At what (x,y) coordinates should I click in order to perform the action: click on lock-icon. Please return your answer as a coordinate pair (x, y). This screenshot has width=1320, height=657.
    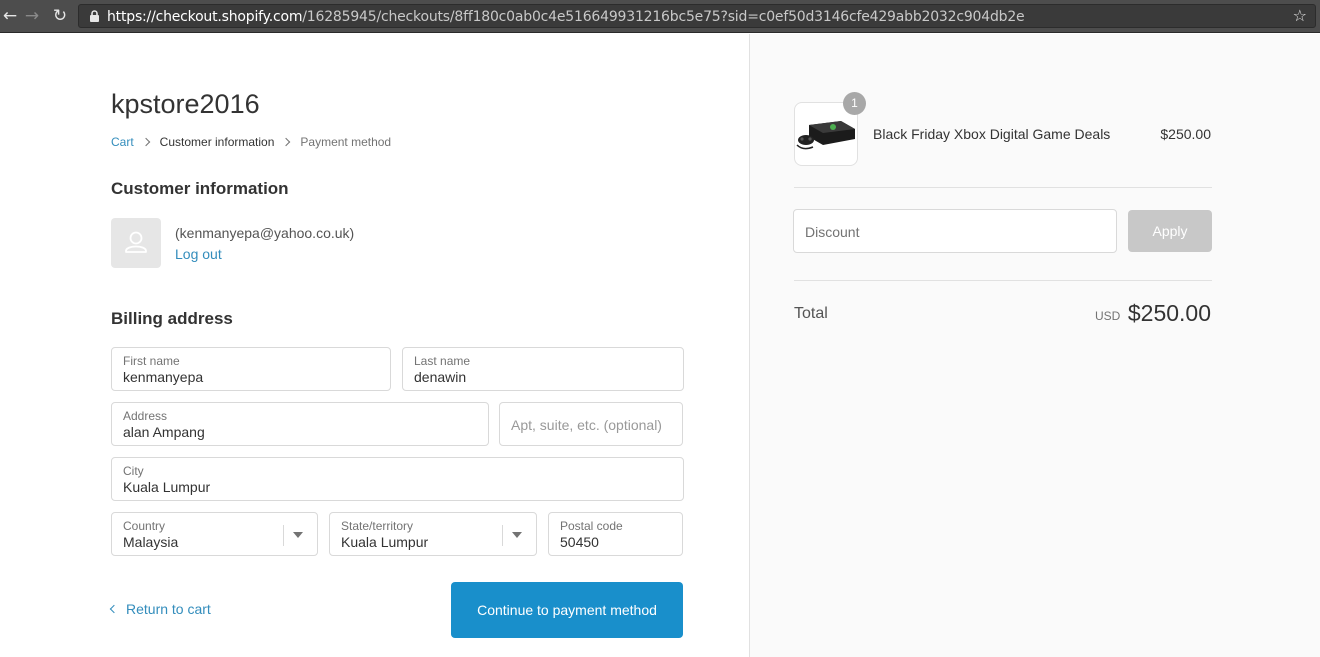
    Looking at the image, I should click on (94, 16).